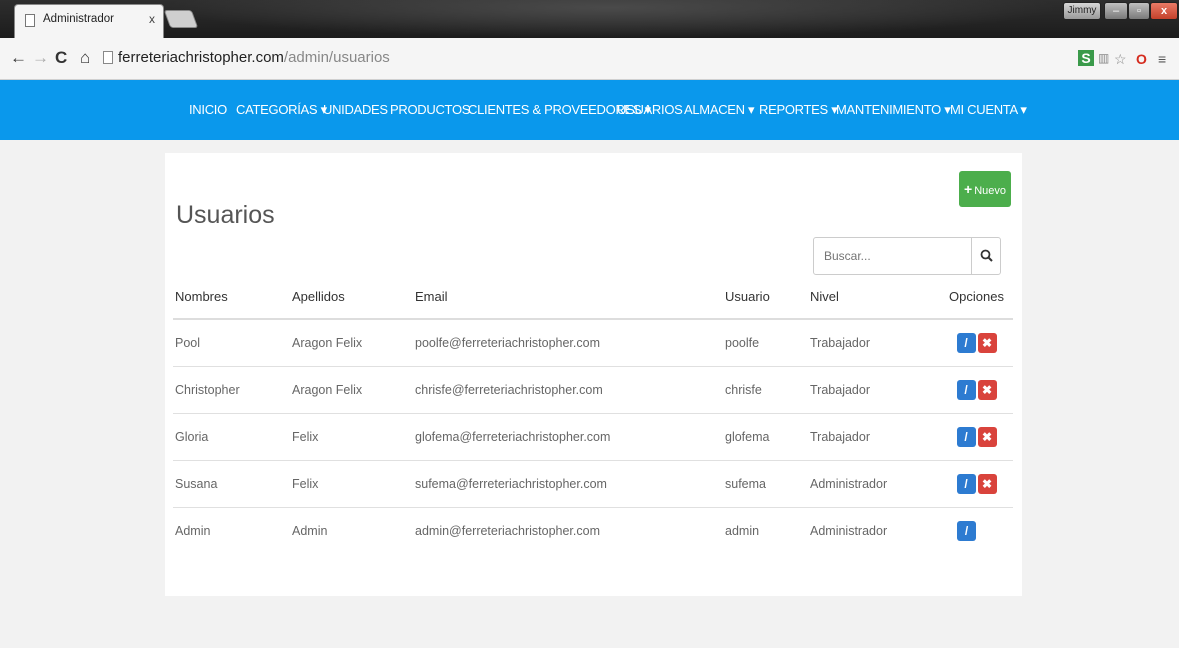  I want to click on nav-usuarios: USUARIOS, so click(650, 109).